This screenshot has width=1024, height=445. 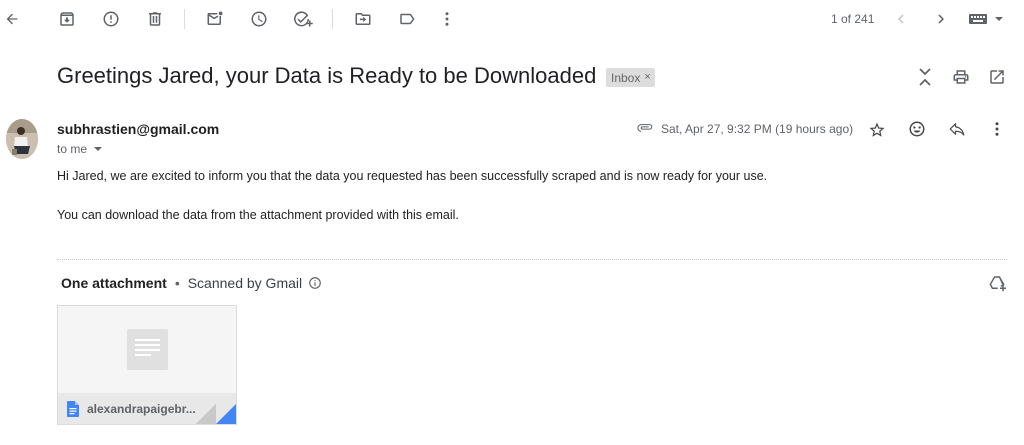 I want to click on emoji-icon, so click(x=917, y=129).